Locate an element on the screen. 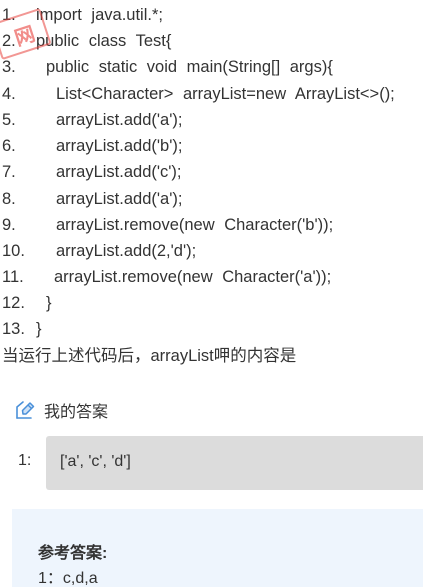 The image size is (423, 588). line-number: 4. is located at coordinates (9, 94).